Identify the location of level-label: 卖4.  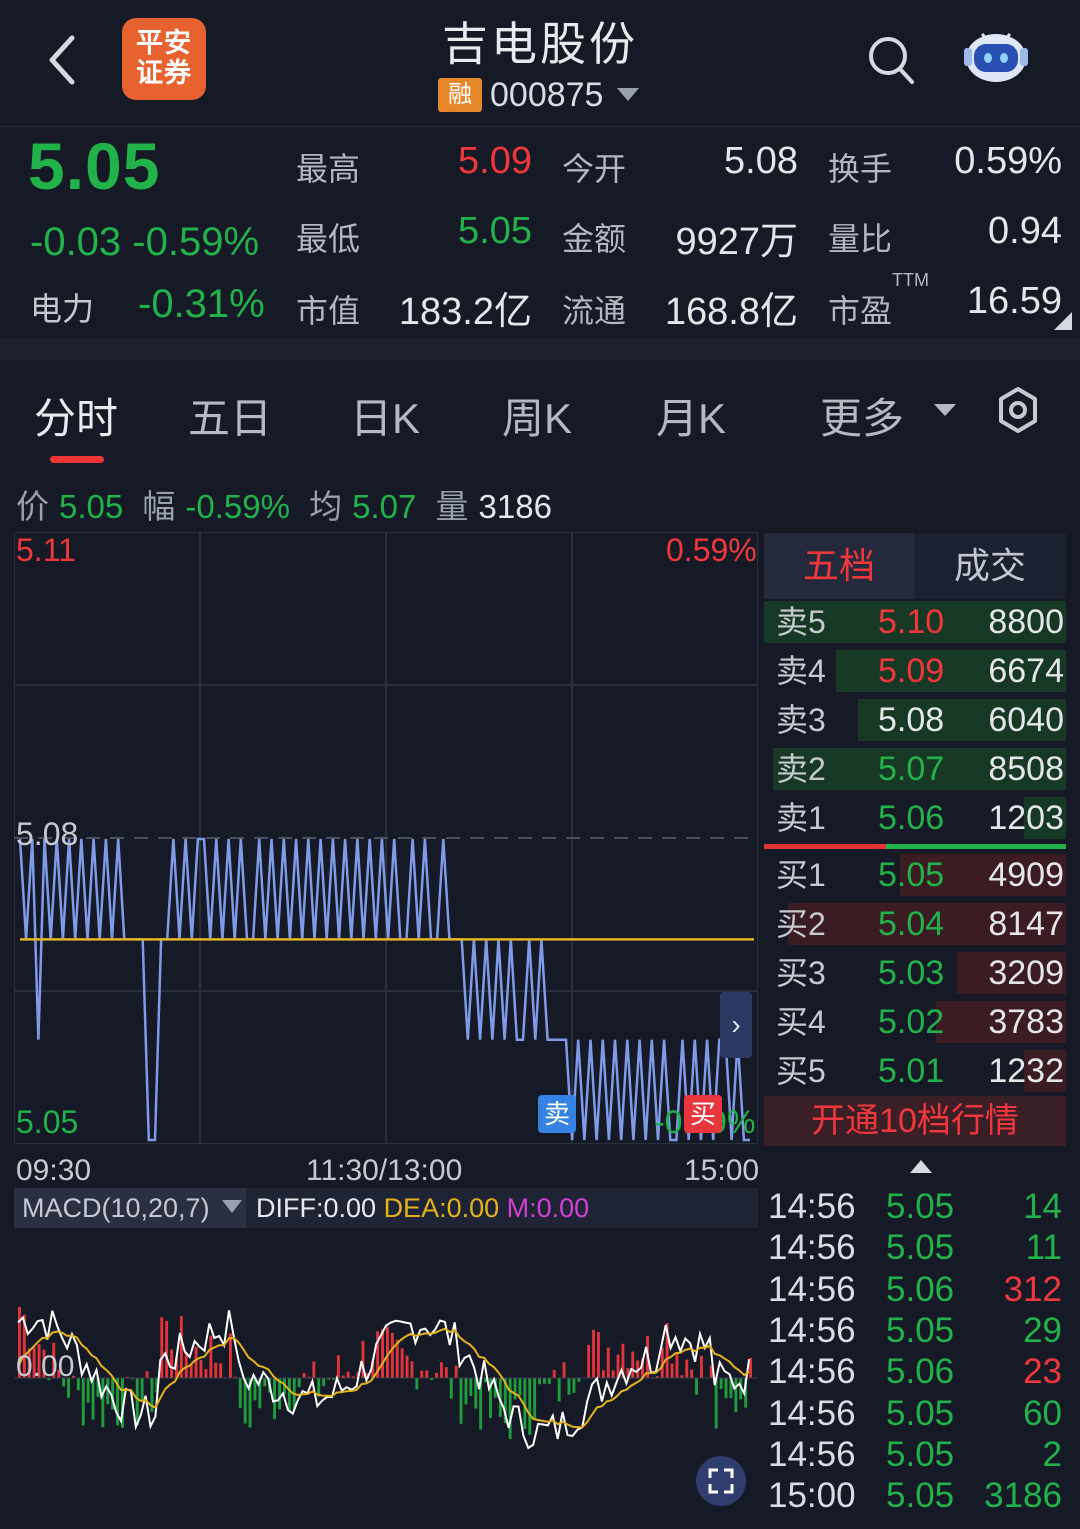
(801, 671).